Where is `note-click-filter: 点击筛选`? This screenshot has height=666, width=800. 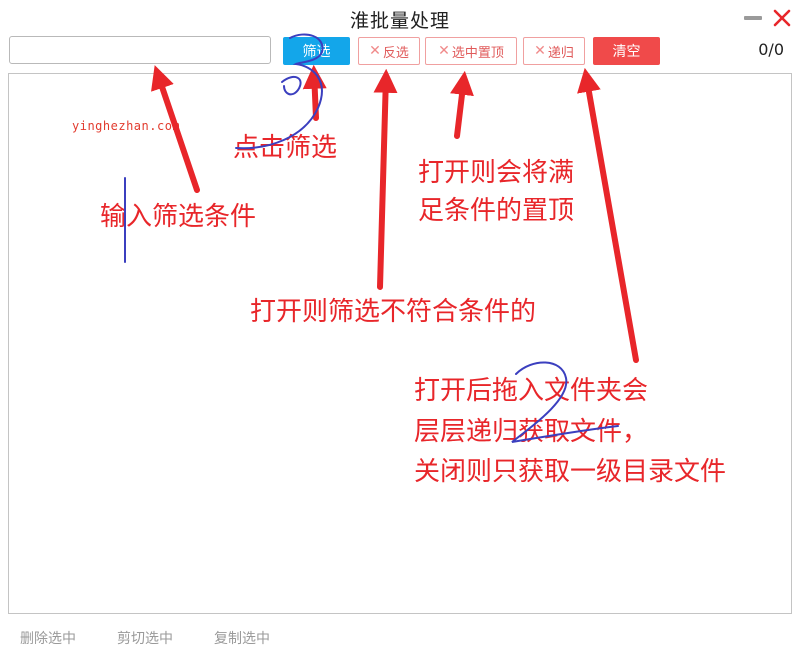
note-click-filter: 点击筛选 is located at coordinates (285, 148).